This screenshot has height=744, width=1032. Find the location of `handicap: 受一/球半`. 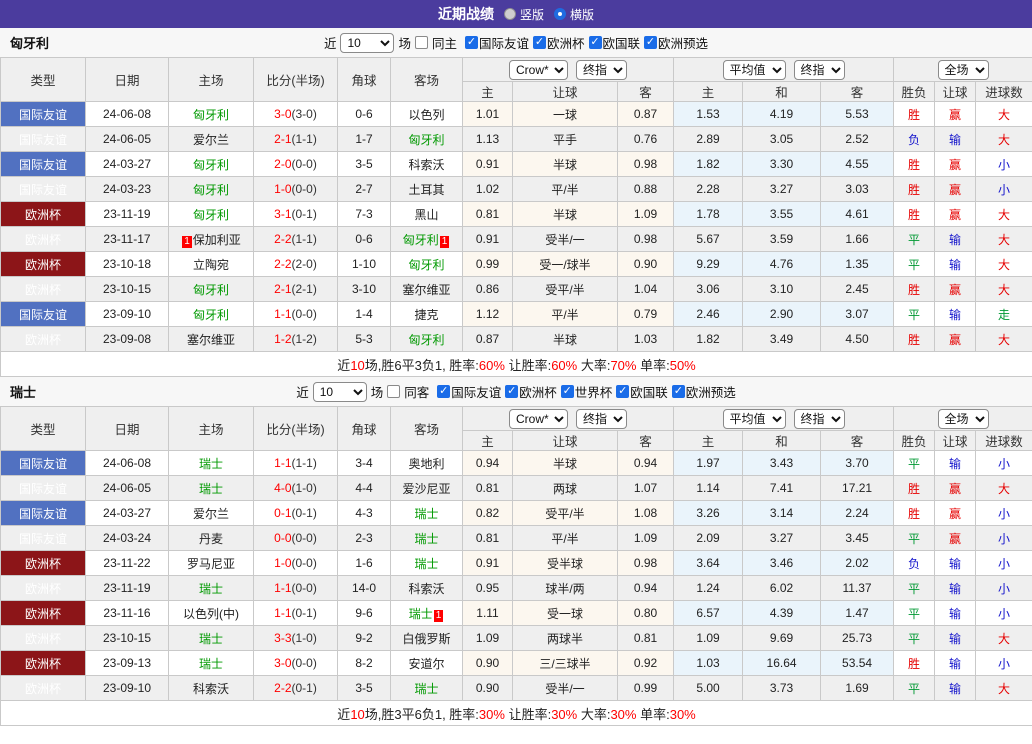

handicap: 受一/球半 is located at coordinates (565, 264).